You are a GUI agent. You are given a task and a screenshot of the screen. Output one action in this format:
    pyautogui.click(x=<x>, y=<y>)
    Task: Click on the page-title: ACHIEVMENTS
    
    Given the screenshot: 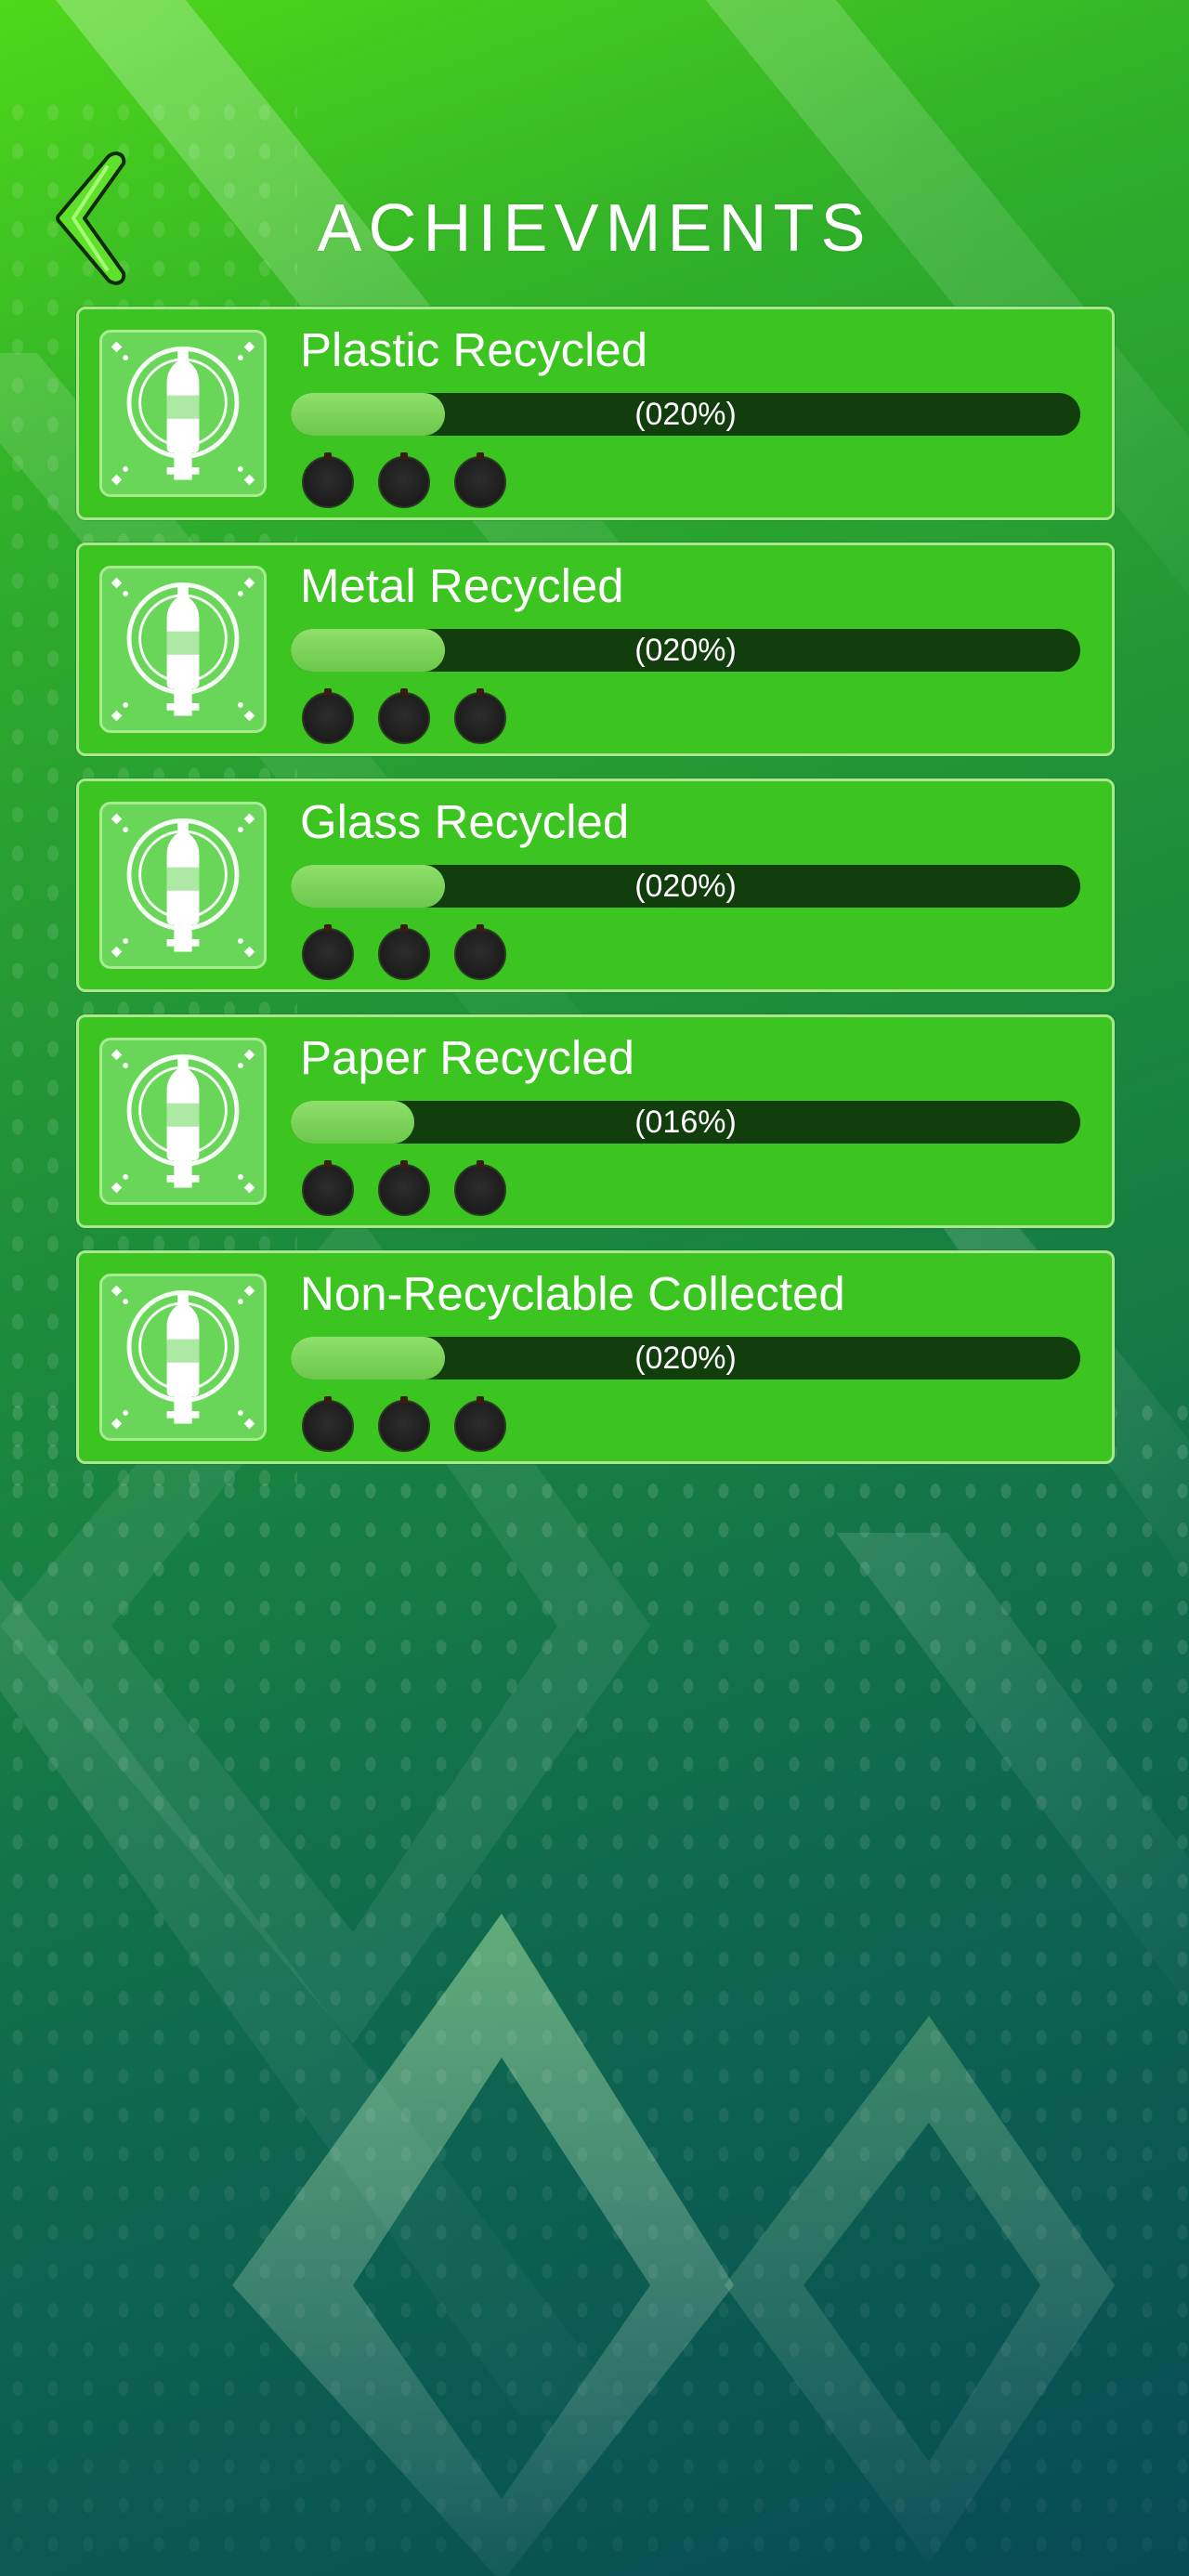 What is the action you would take?
    pyautogui.click(x=594, y=228)
    